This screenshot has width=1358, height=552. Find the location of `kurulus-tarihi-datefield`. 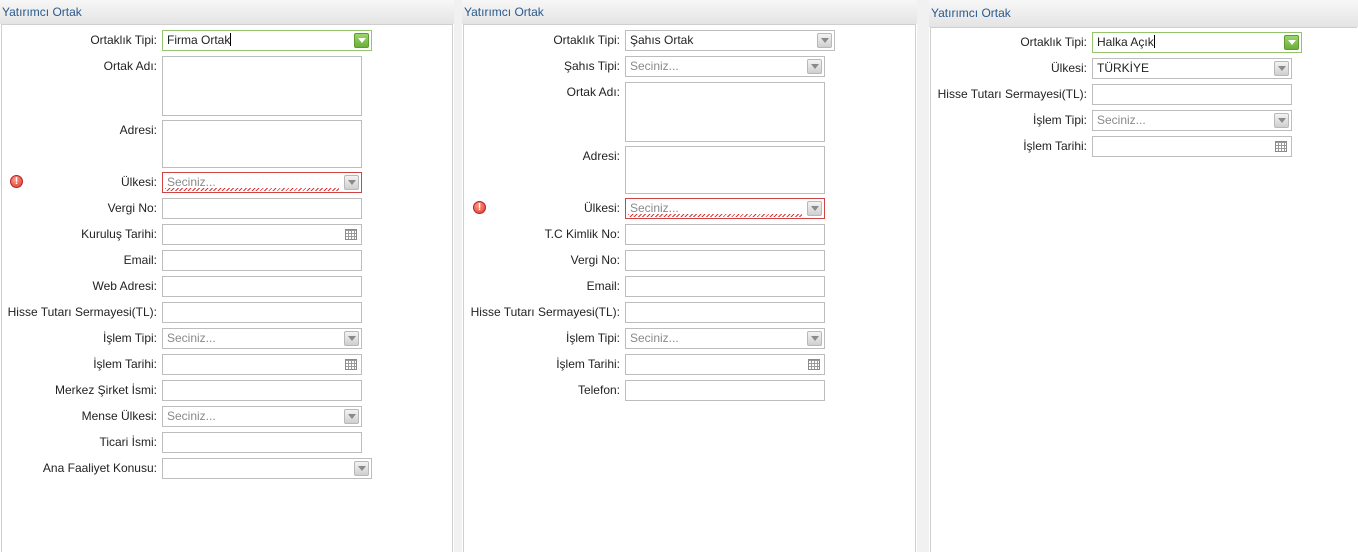

kurulus-tarihi-datefield is located at coordinates (262, 234).